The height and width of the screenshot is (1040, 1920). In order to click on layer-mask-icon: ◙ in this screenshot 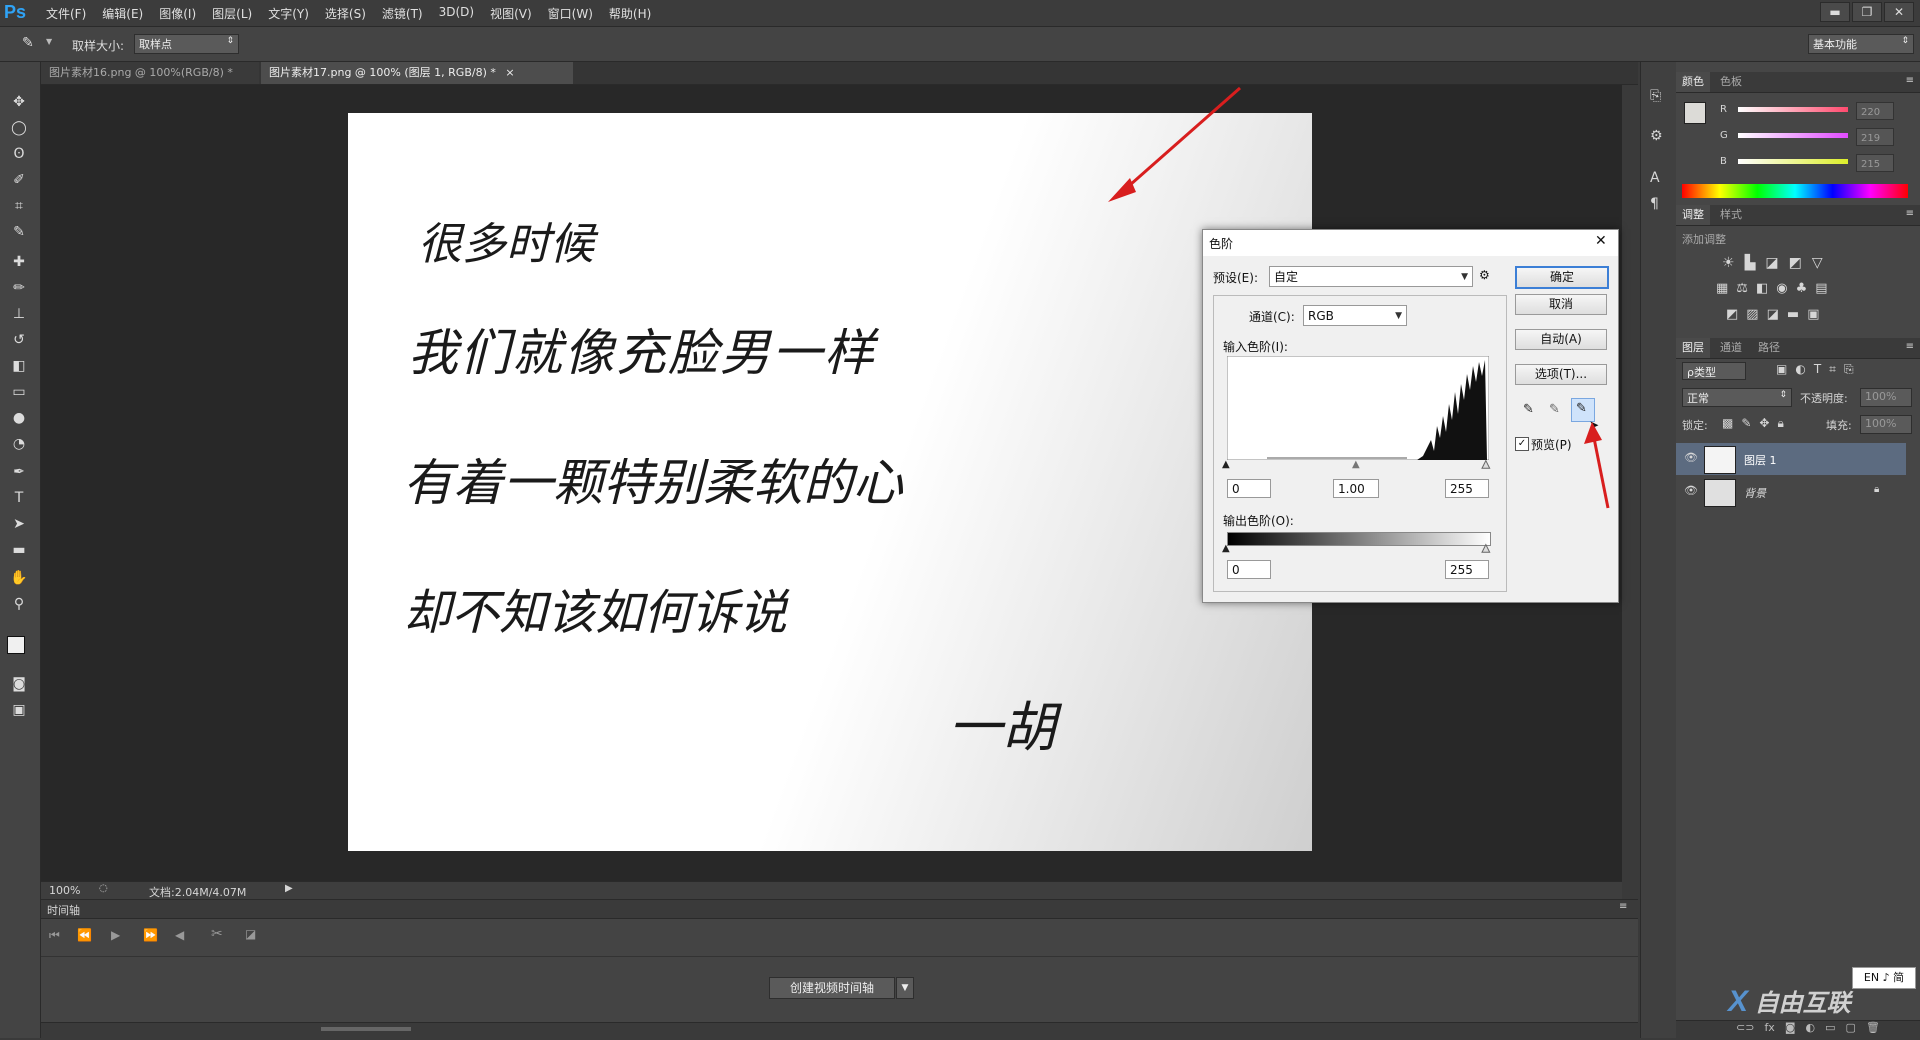, I will do `click(1790, 1027)`.